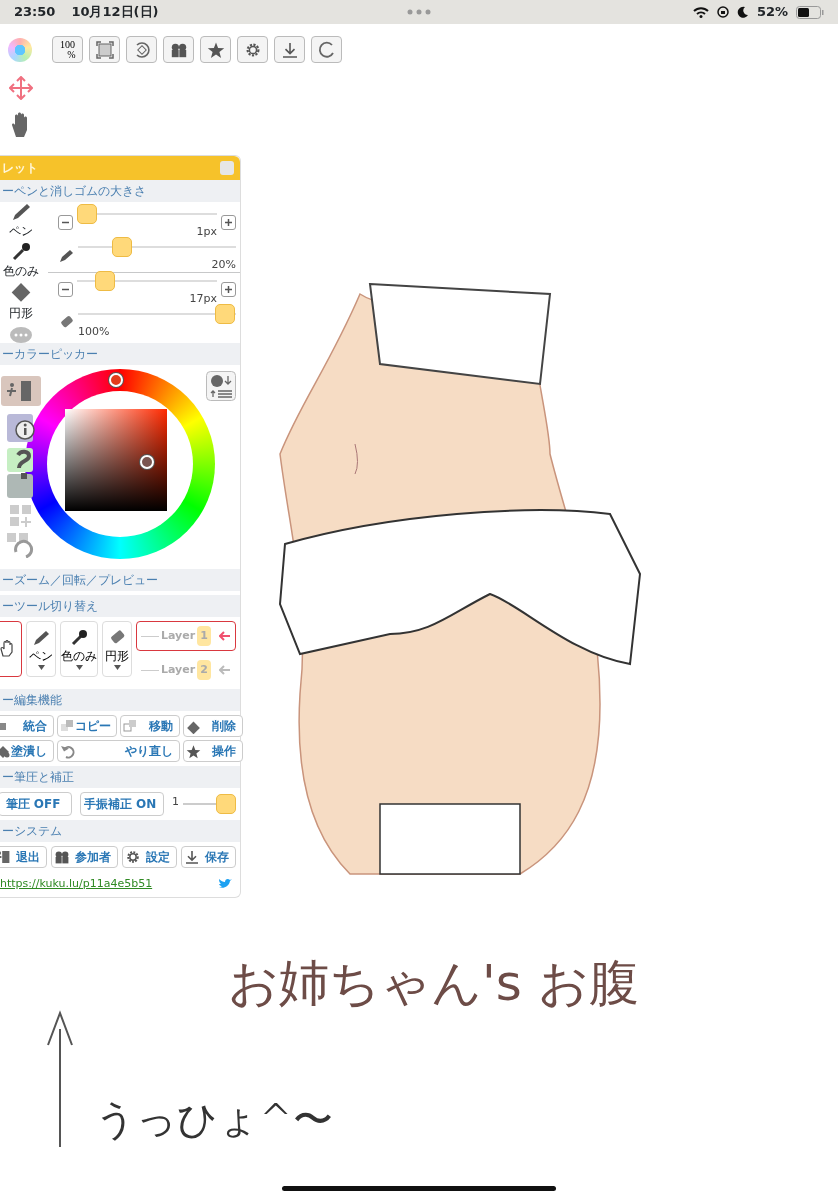  I want to click on wifi-icon, so click(700, 12).